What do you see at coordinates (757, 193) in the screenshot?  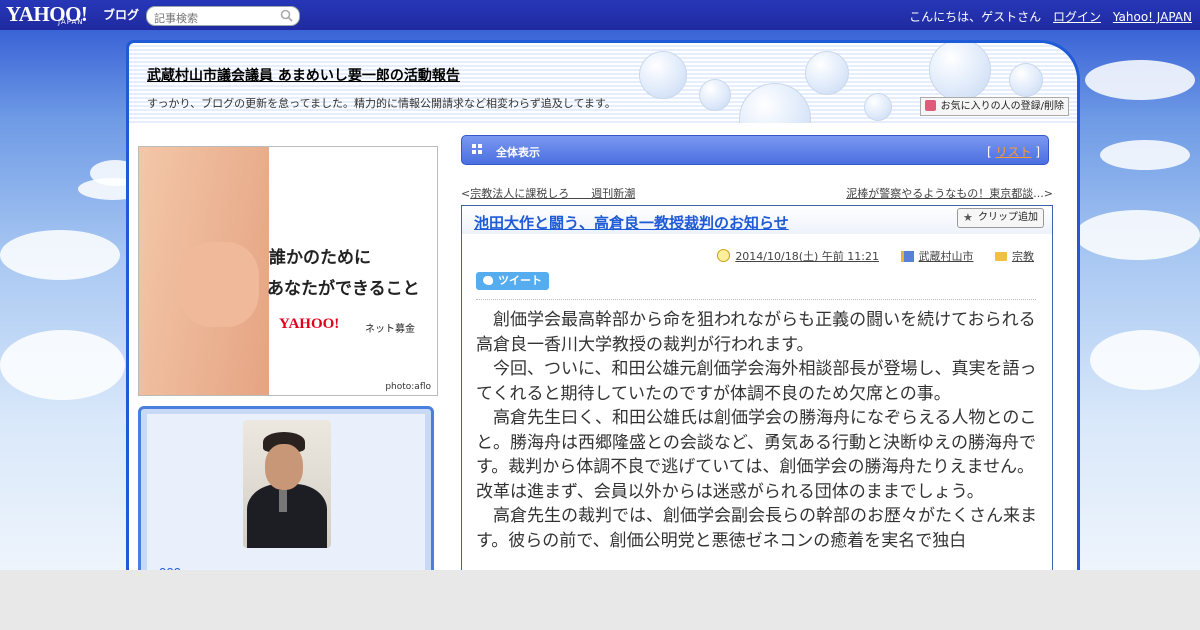 I see `article-pager: <宗教法人に課税しろ 週刊新潮 泥棒が警察やるようなもの！東京都談...>` at bounding box center [757, 193].